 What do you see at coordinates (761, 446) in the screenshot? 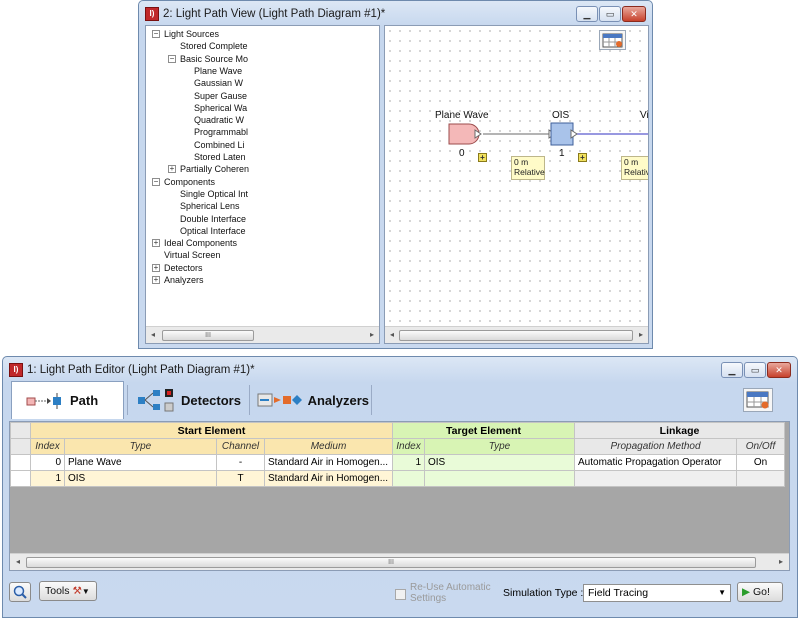
I see `col-on-off: On/Off` at bounding box center [761, 446].